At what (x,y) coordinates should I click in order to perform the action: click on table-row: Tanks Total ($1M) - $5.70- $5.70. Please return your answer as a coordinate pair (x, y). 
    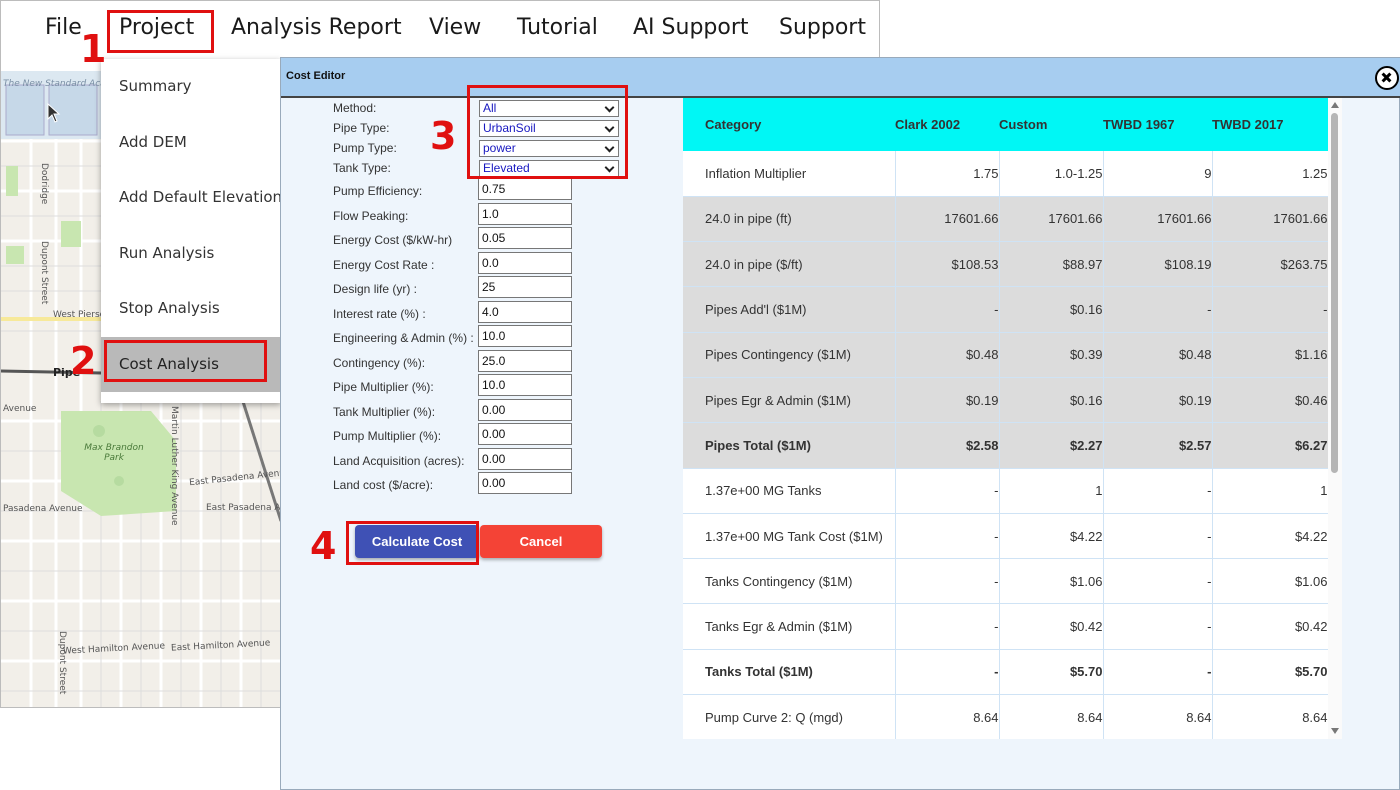
    Looking at the image, I should click on (1005, 672).